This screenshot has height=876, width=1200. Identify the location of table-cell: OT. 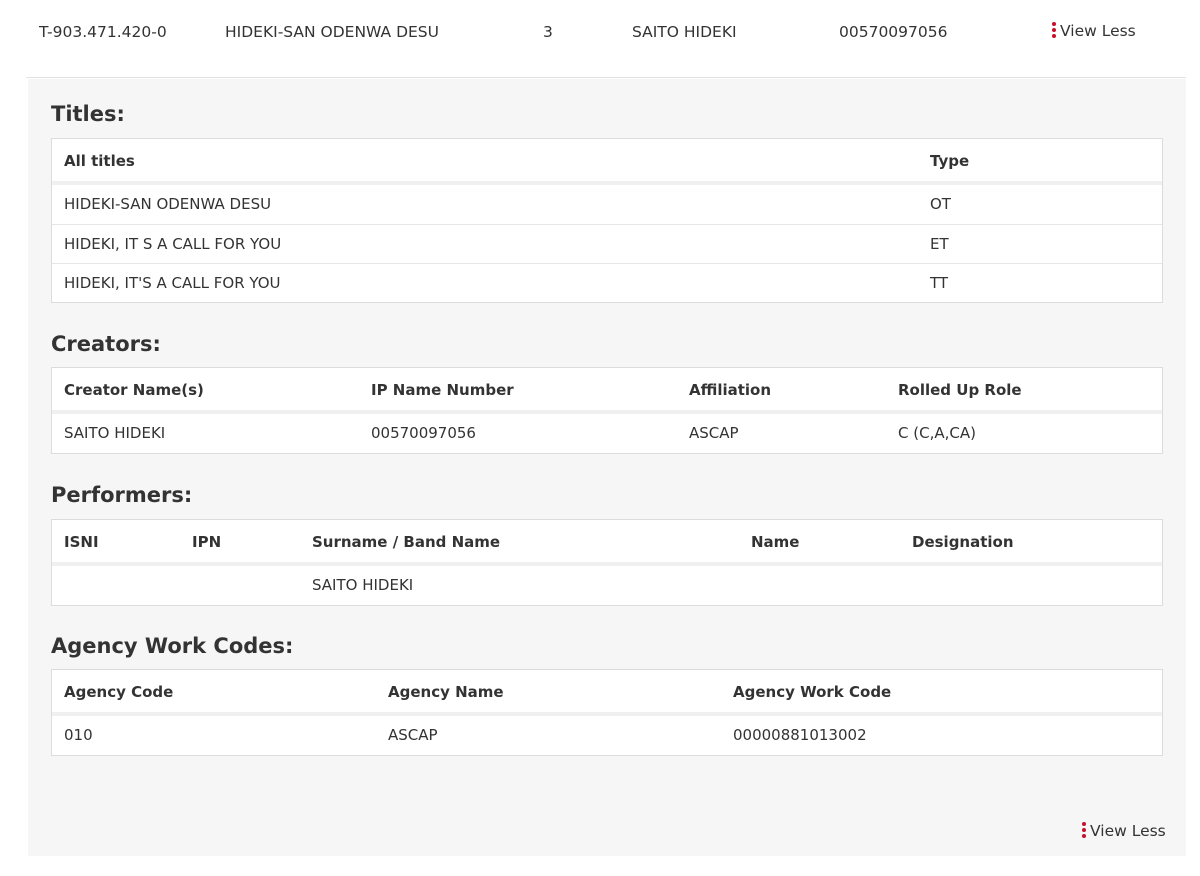
(940, 204).